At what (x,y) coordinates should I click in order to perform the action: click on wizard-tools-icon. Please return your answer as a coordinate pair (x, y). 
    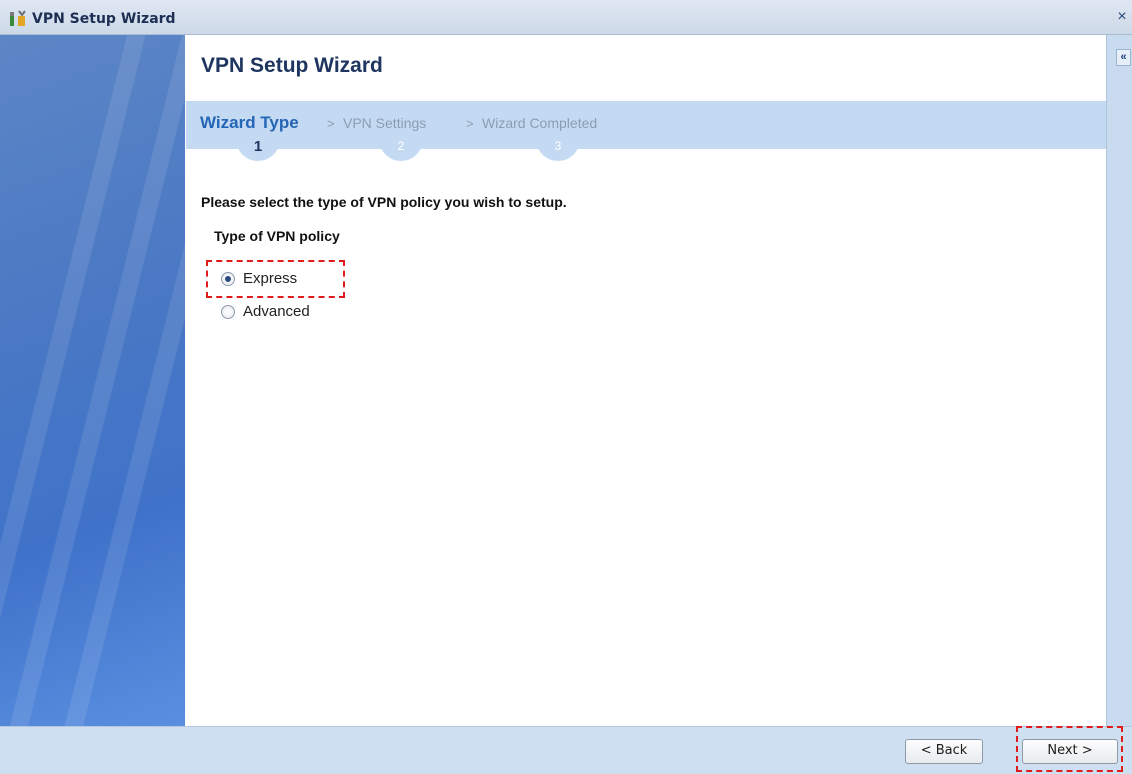
    Looking at the image, I should click on (18, 18).